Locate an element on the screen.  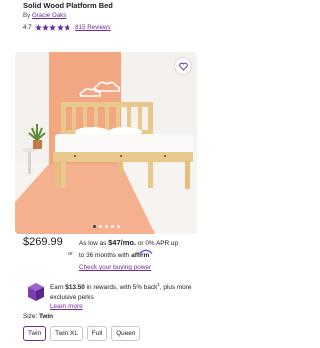
rating-stars is located at coordinates (53, 27).